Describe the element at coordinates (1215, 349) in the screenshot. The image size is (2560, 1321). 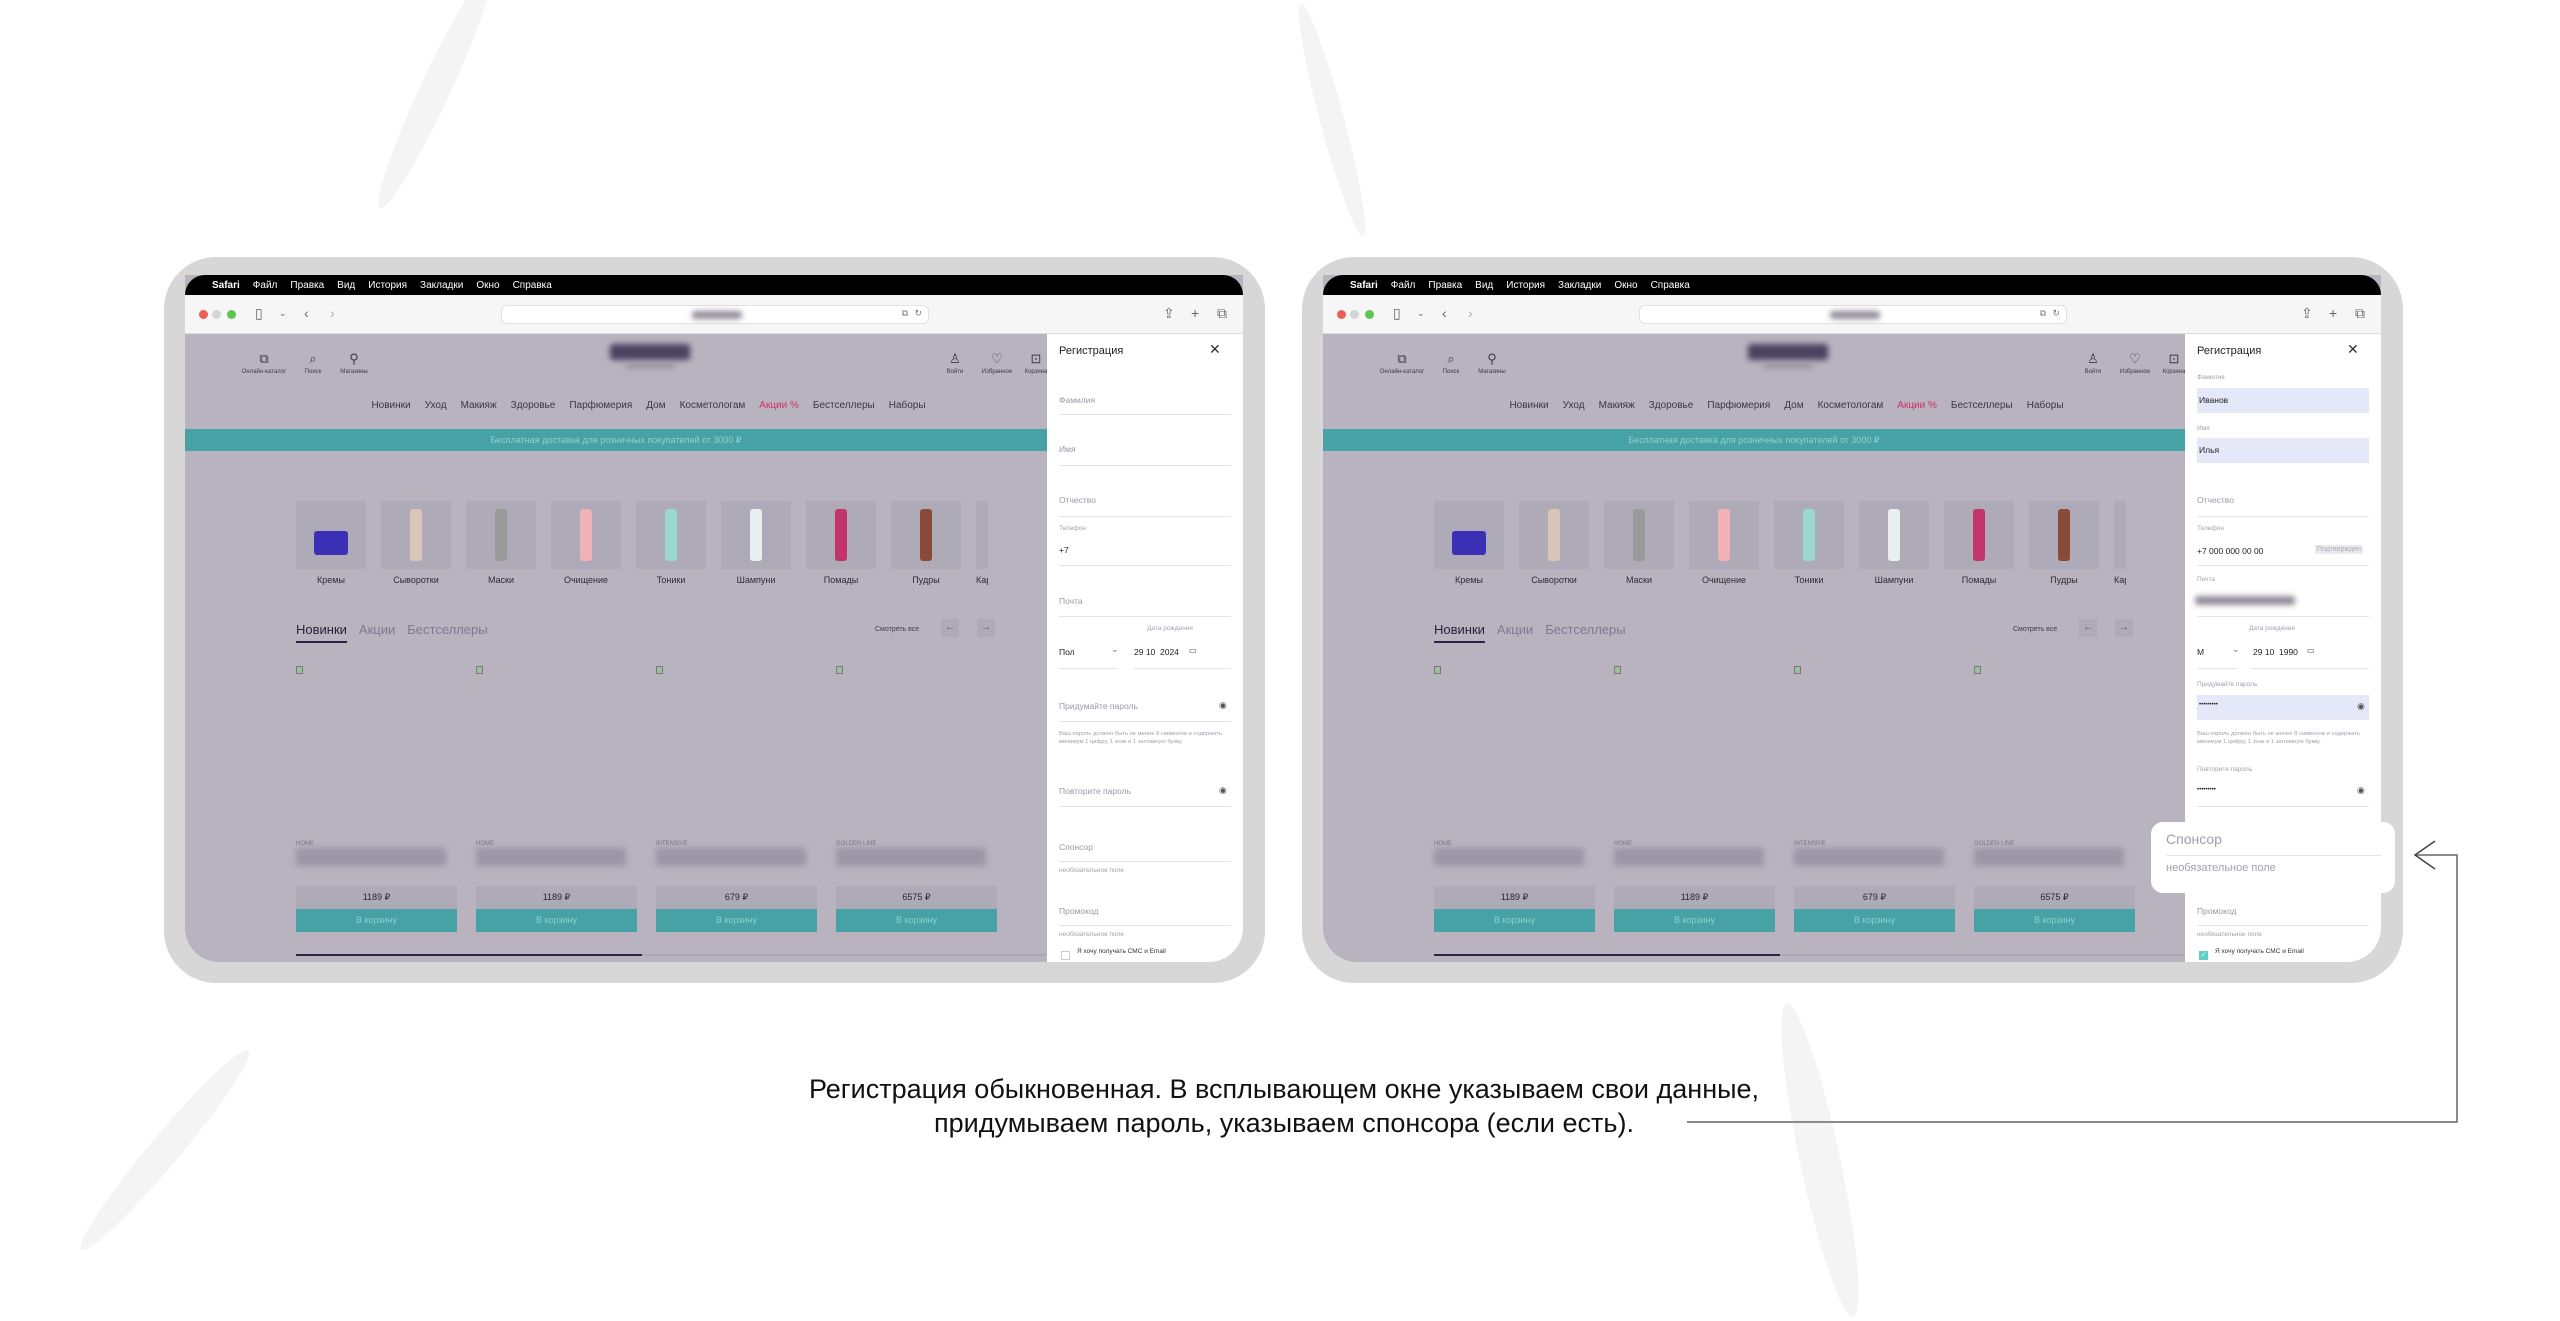
I see `close-icon: ✕` at that location.